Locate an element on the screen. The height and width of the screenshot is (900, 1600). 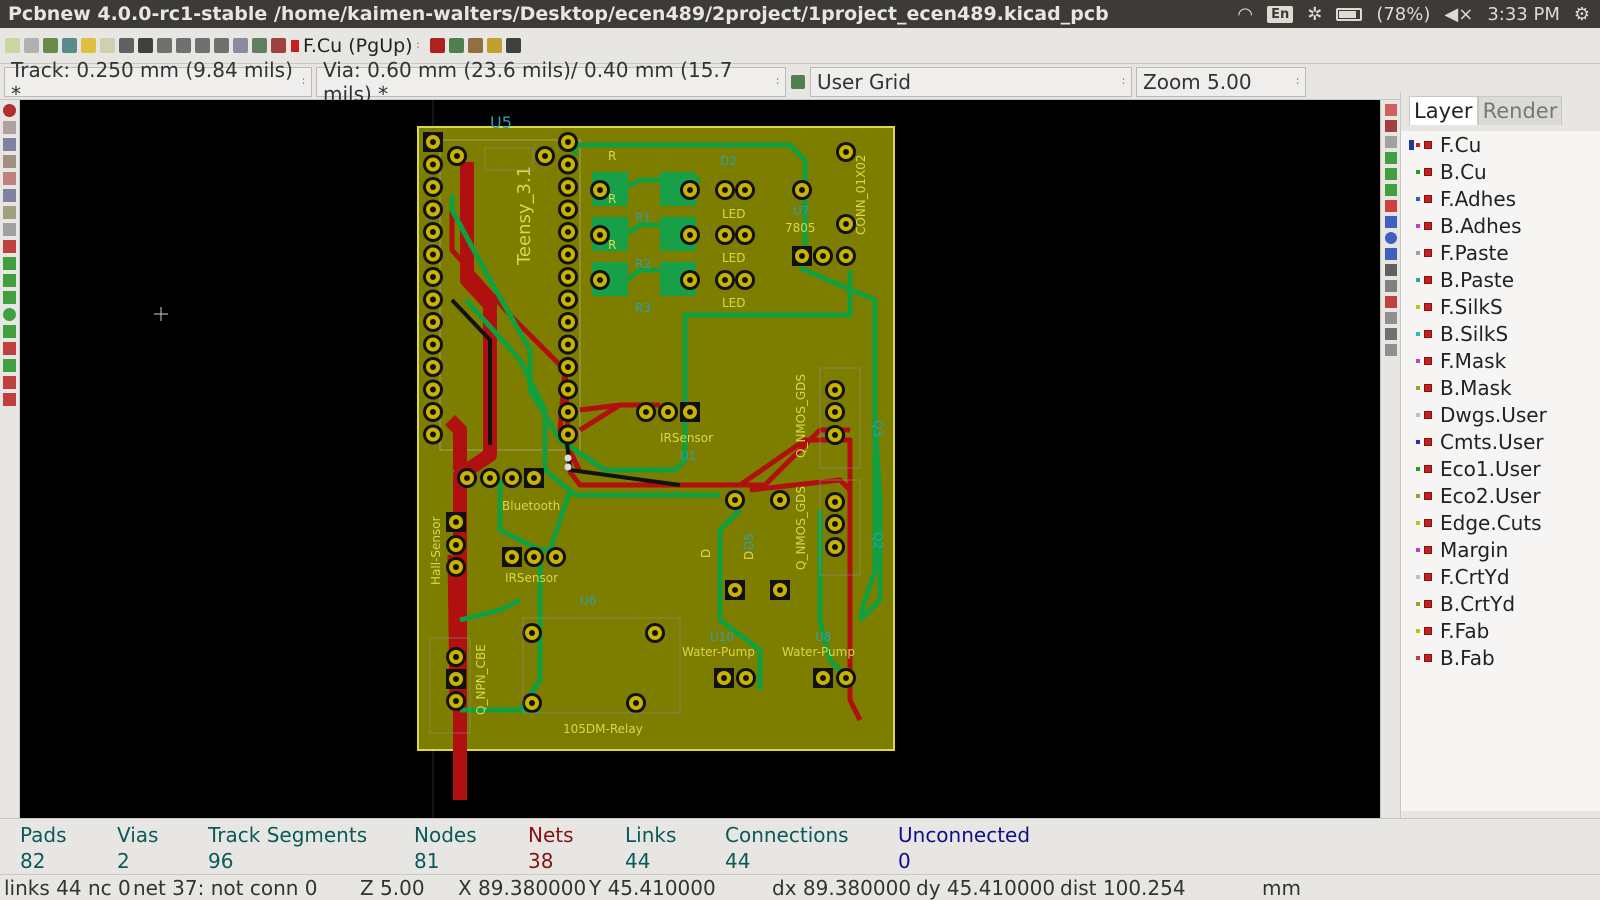
add-module-icon is located at coordinates (1391, 158).